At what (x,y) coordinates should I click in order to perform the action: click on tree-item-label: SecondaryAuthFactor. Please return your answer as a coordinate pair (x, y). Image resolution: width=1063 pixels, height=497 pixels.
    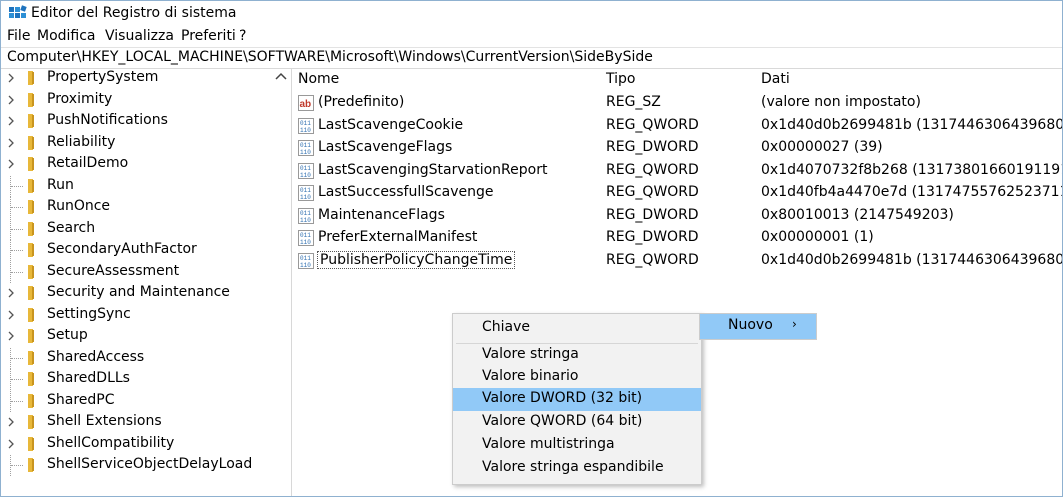
    Looking at the image, I should click on (122, 249).